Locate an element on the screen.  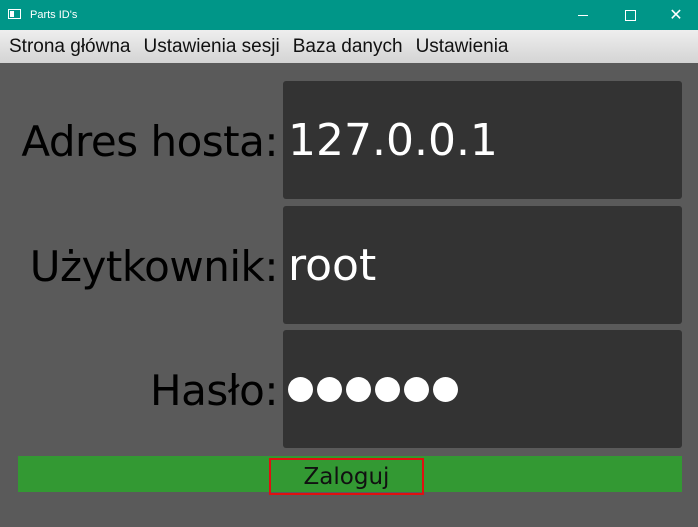
user-input: root is located at coordinates (482, 265).